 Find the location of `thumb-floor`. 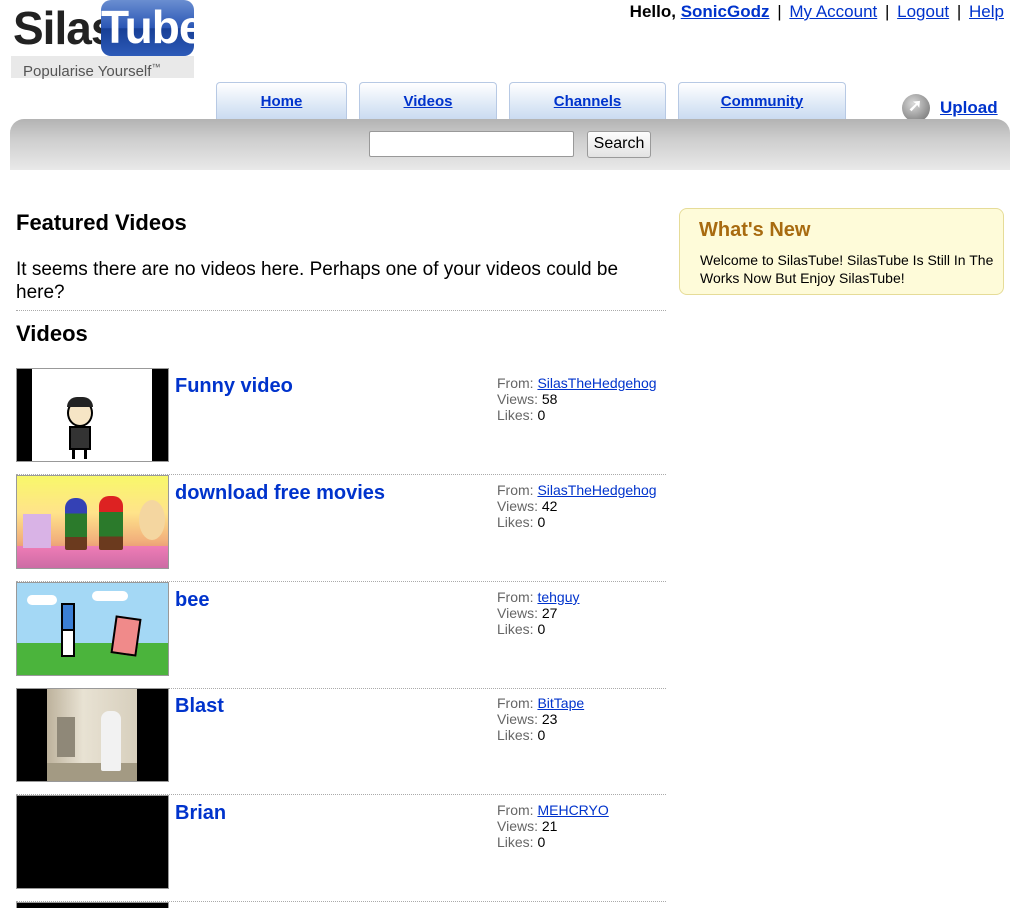

thumb-floor is located at coordinates (92, 772).